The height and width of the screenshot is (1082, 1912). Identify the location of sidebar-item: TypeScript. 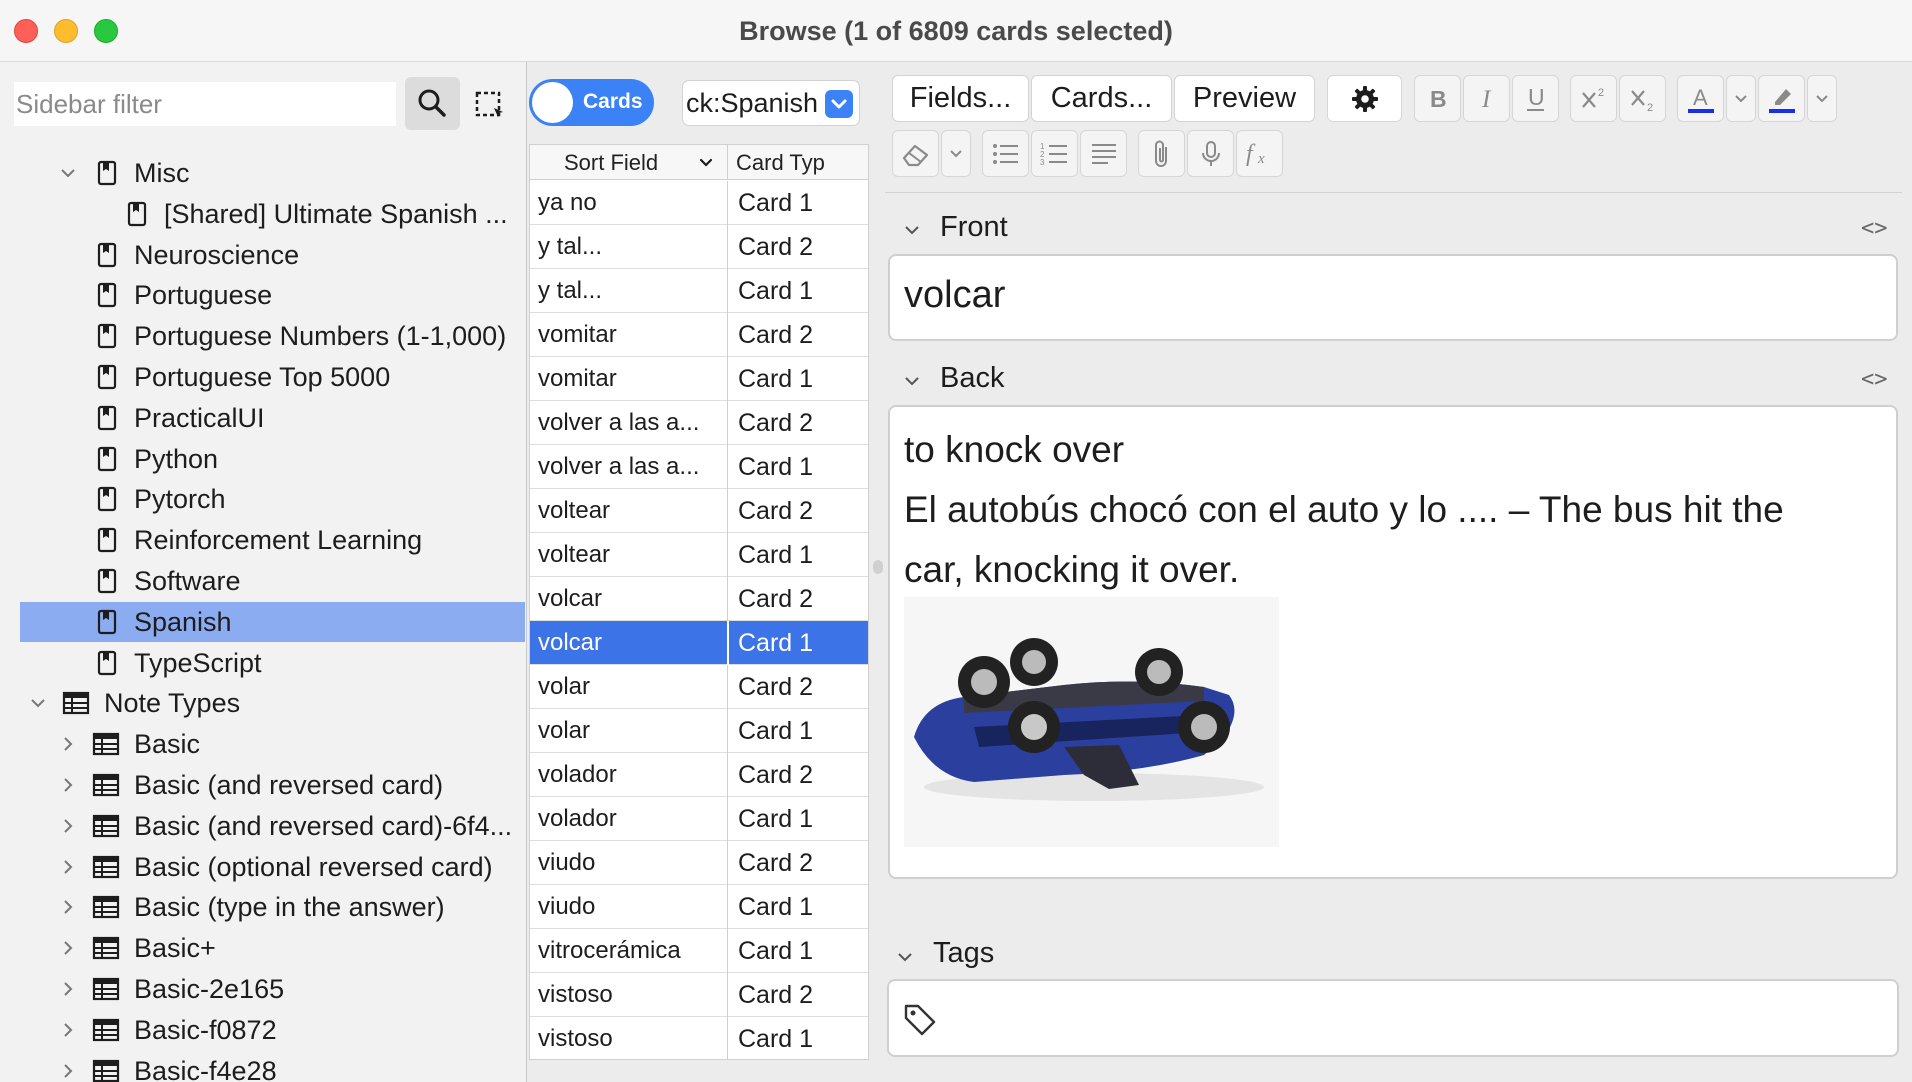
(272, 663).